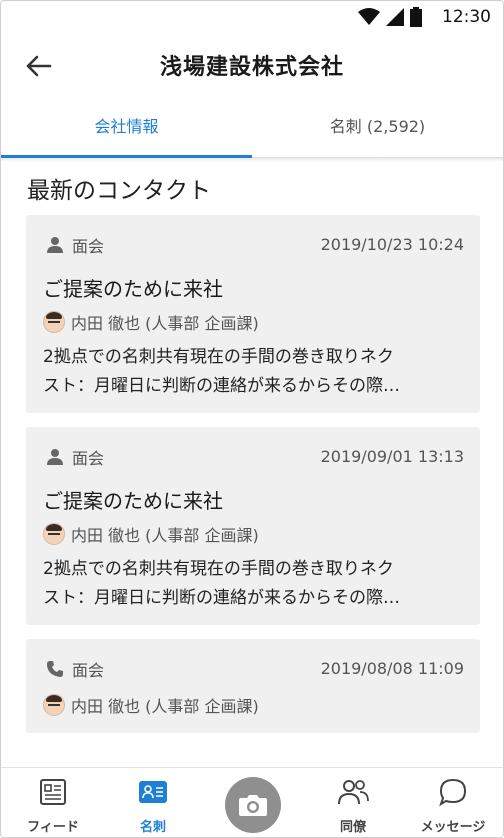  What do you see at coordinates (152, 827) in the screenshot?
I see `nav-label: 名刺` at bounding box center [152, 827].